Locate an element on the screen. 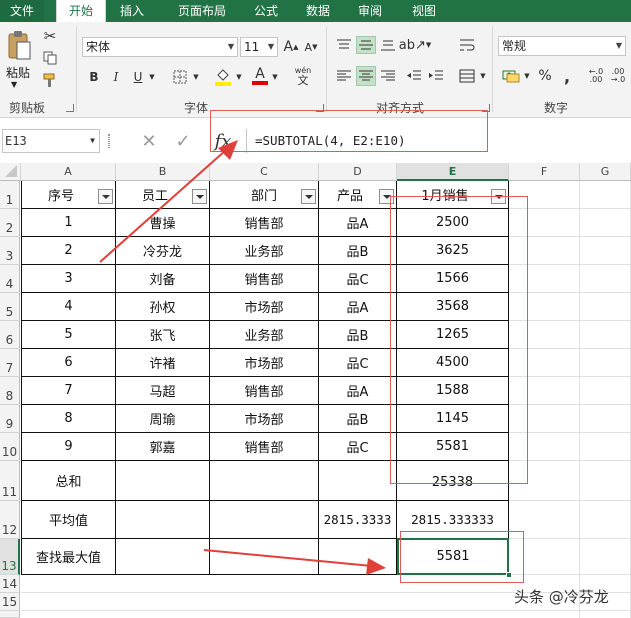 Image resolution: width=631 pixels, height=618 pixels. watermark: 头条 @冷芬龙 is located at coordinates (561, 597).